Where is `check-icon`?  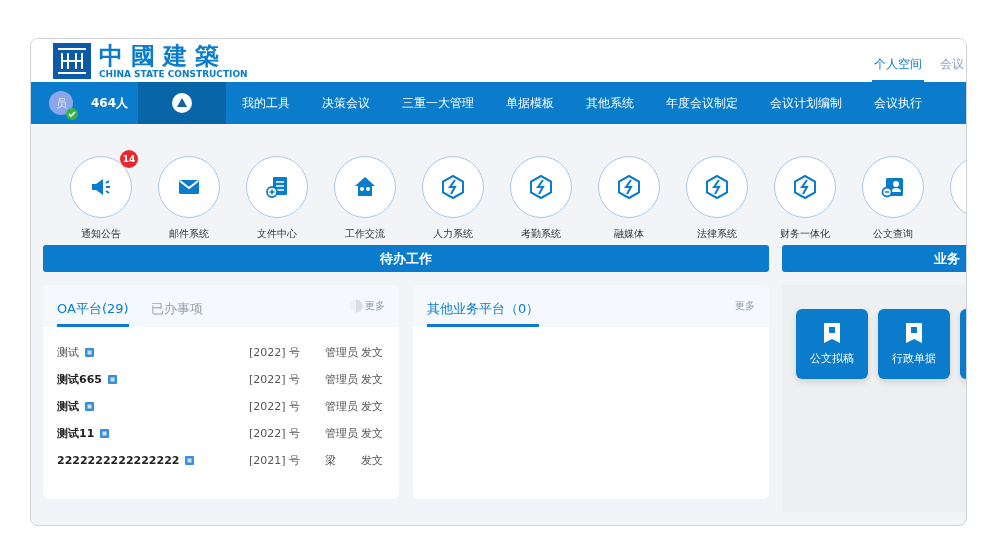 check-icon is located at coordinates (72, 114).